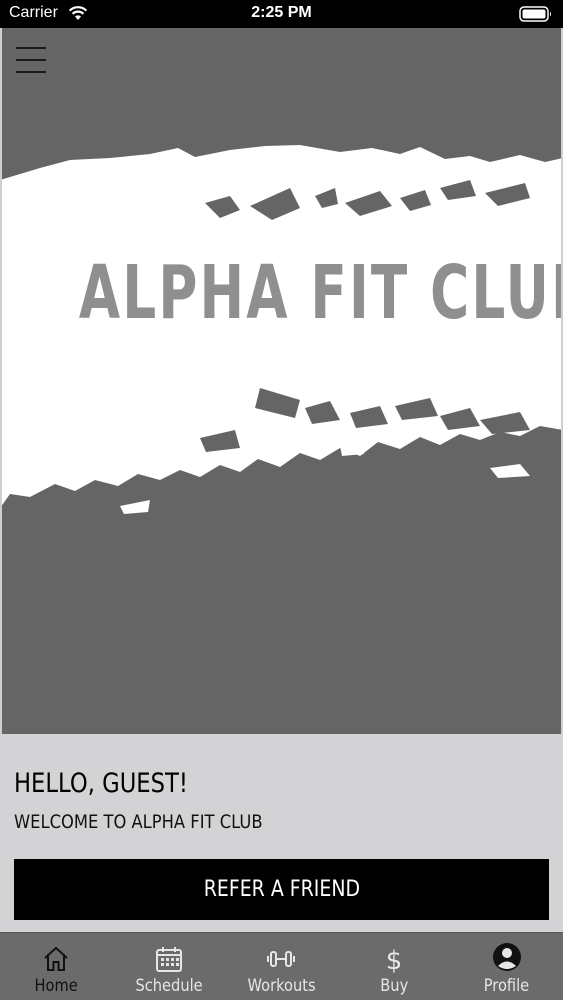  I want to click on tab-workouts: Workouts, so click(281, 966).